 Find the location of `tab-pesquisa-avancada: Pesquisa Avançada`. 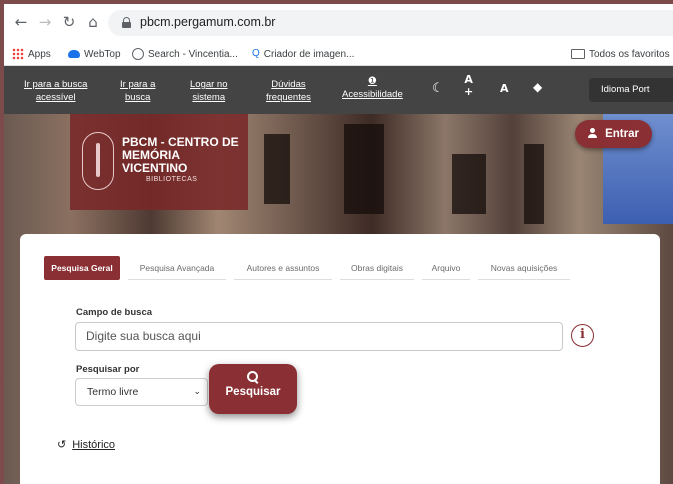

tab-pesquisa-avancada: Pesquisa Avançada is located at coordinates (177, 268).